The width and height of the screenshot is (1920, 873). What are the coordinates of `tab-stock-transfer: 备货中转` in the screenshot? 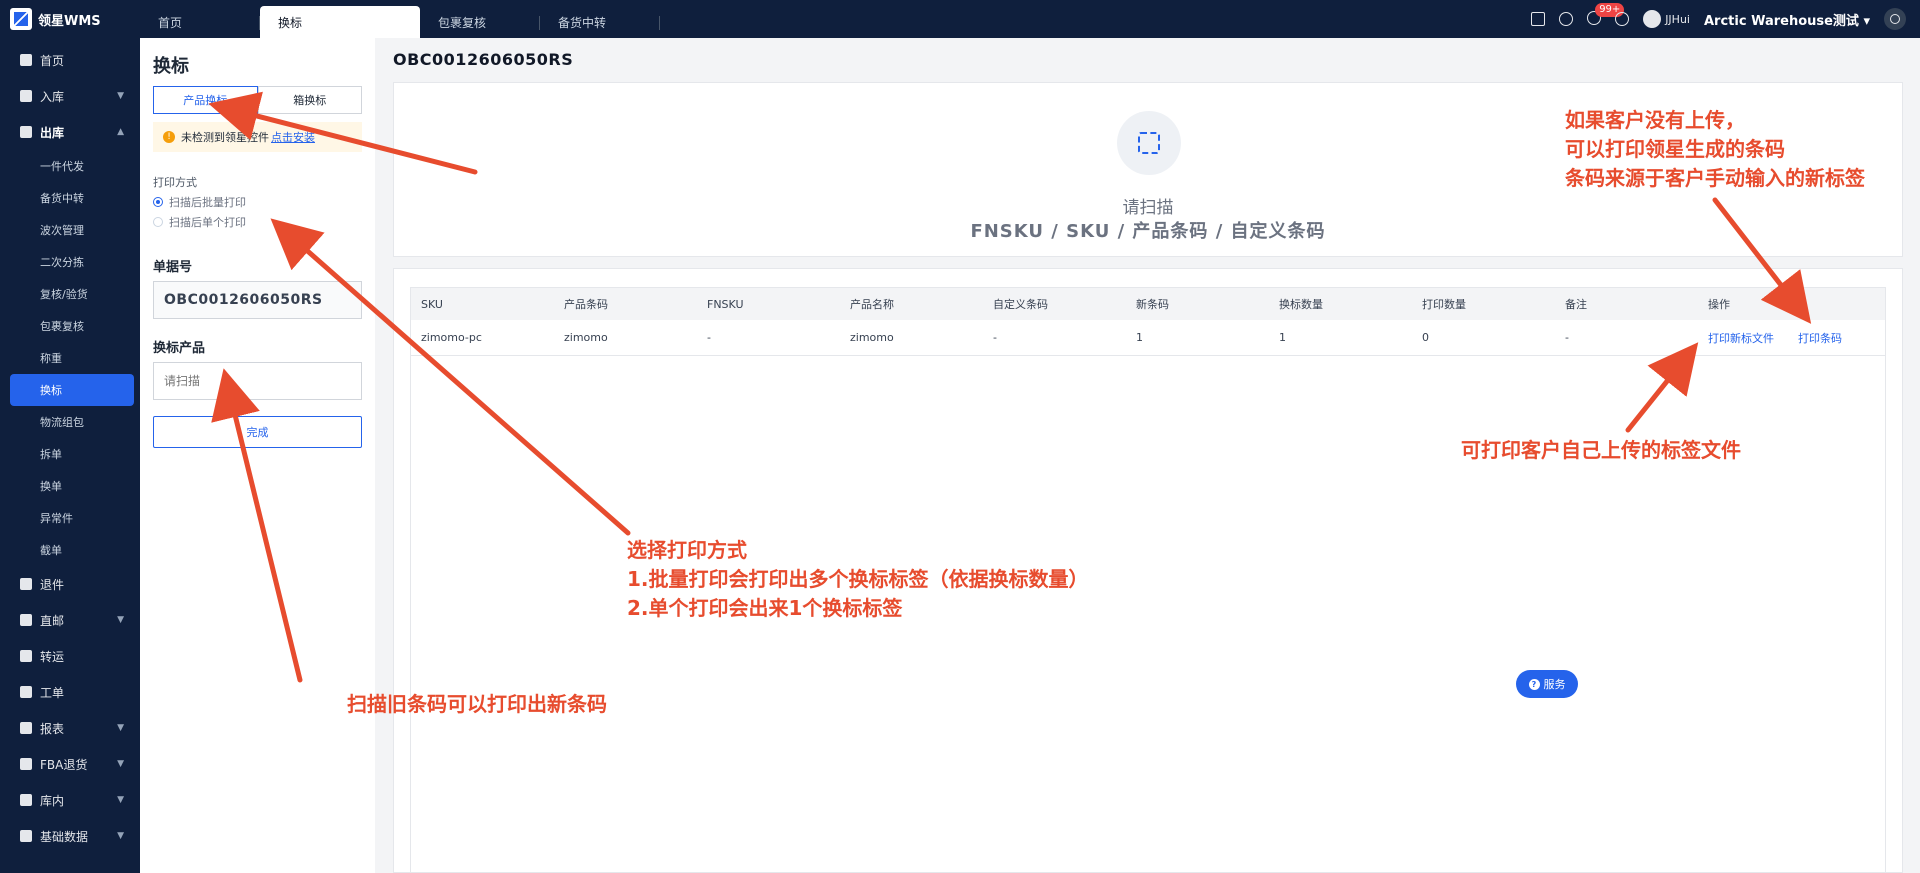 It's located at (600, 22).